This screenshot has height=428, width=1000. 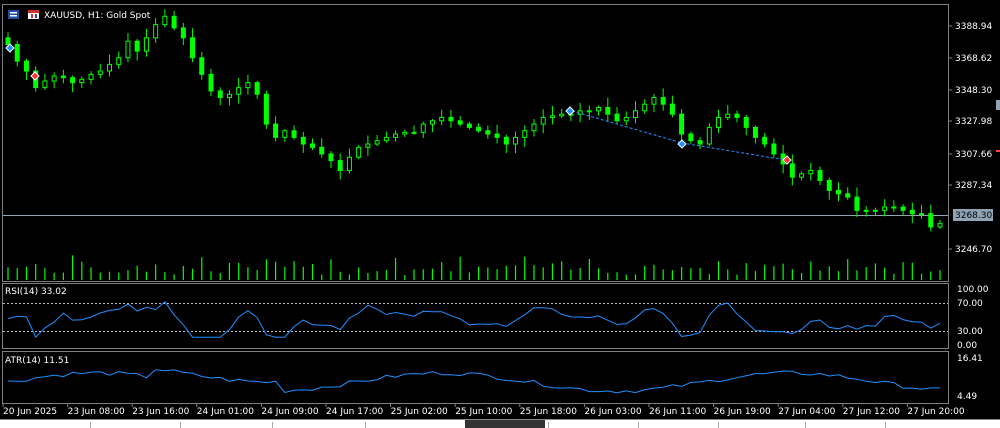 What do you see at coordinates (354, 412) in the screenshot?
I see `time-tick-label: 24 Jun 17:00` at bounding box center [354, 412].